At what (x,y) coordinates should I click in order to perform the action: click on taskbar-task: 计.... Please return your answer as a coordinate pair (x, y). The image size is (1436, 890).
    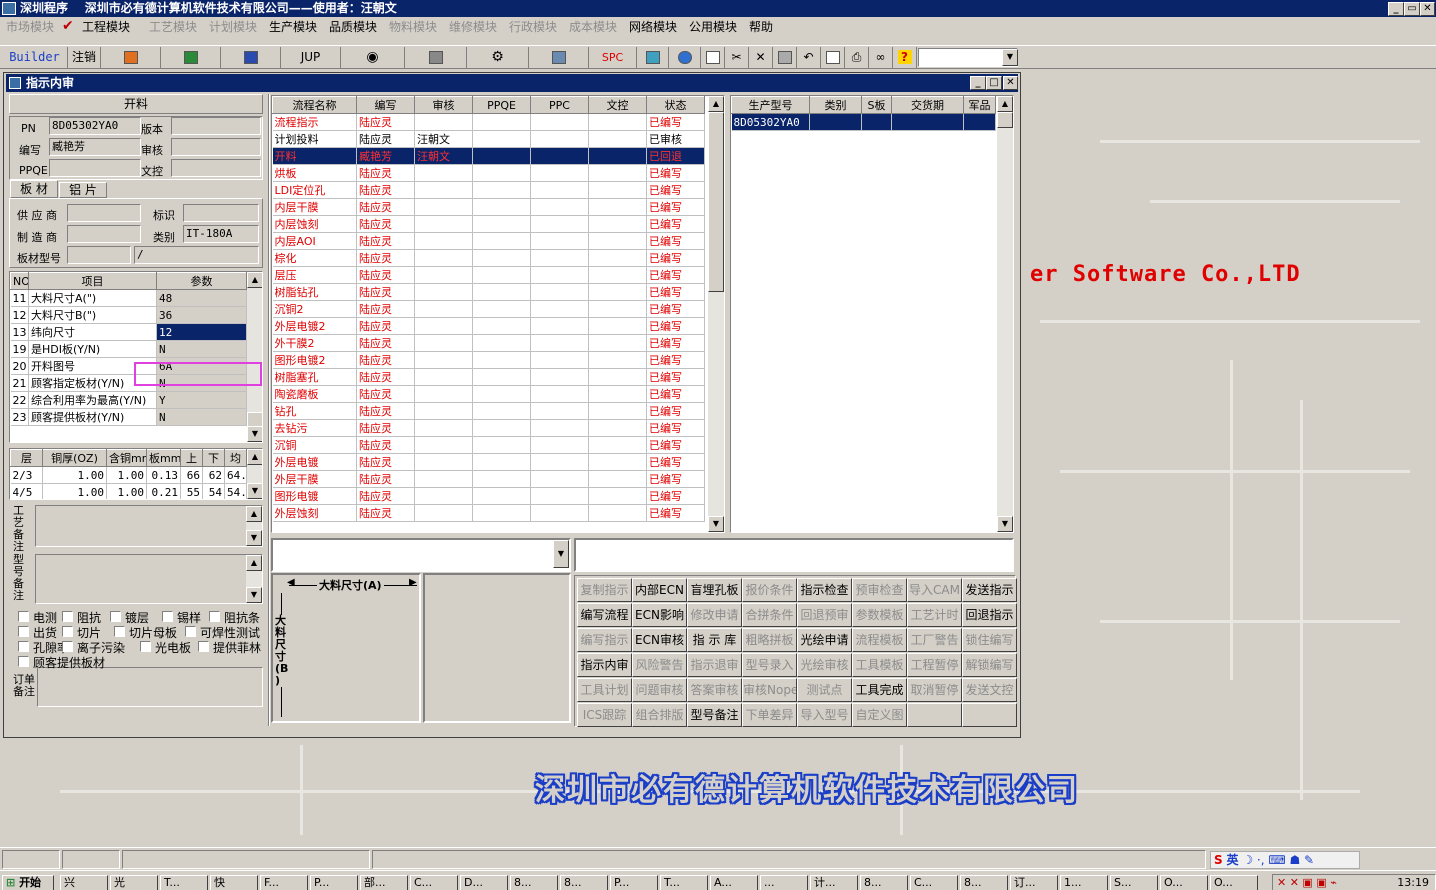
    Looking at the image, I should click on (834, 882).